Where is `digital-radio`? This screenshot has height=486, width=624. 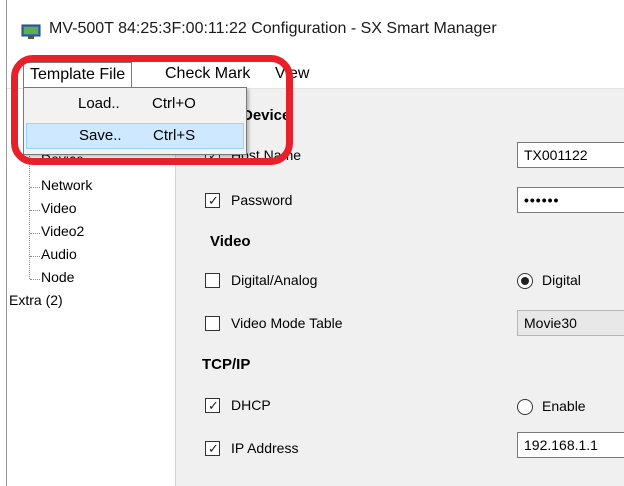 digital-radio is located at coordinates (525, 281).